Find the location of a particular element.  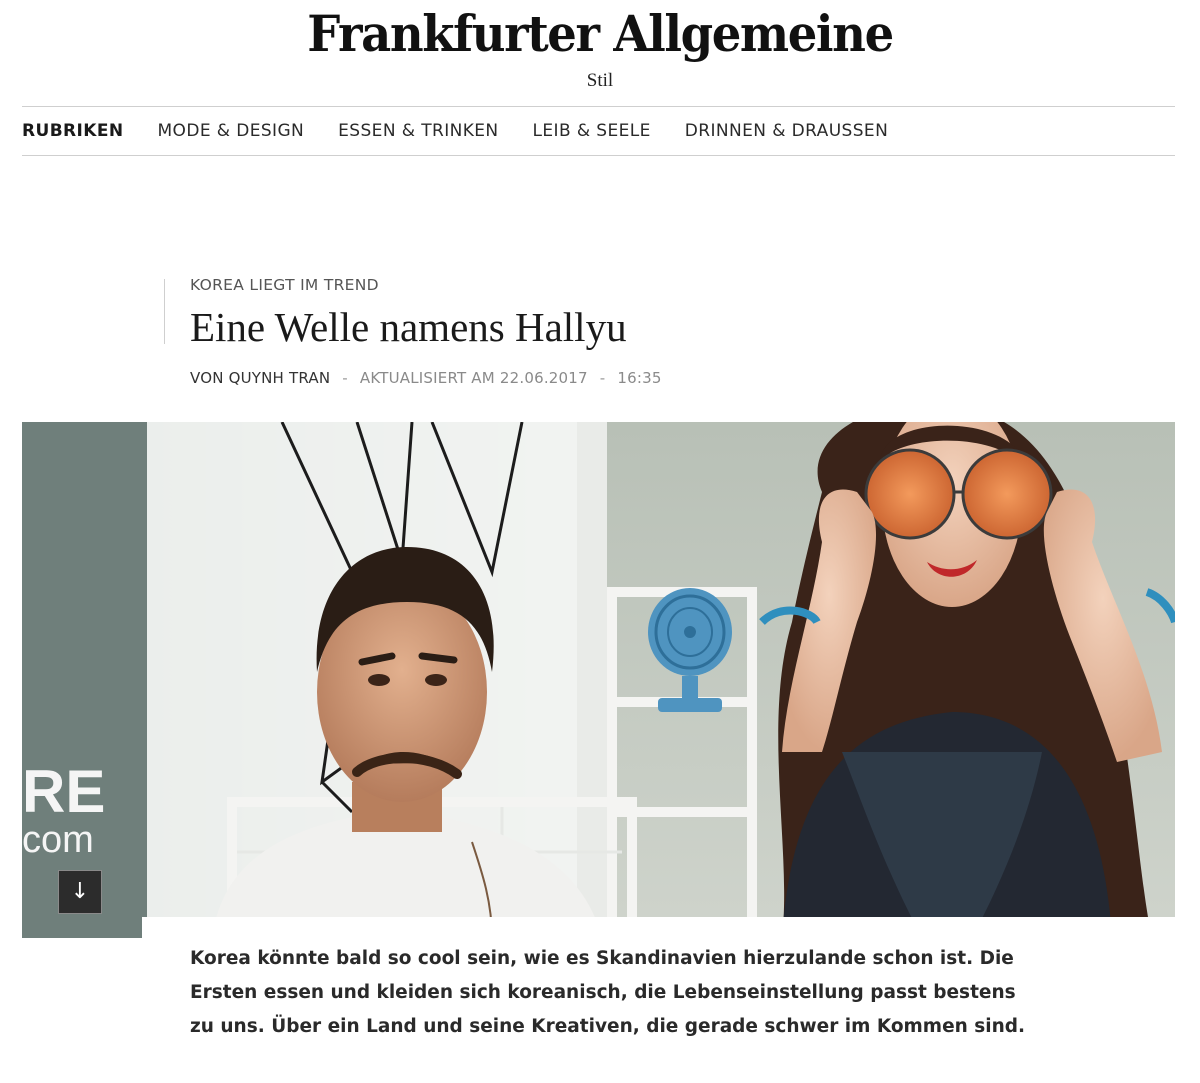

article-kicker: KOREA LIEGT IM TREND is located at coordinates (284, 285).